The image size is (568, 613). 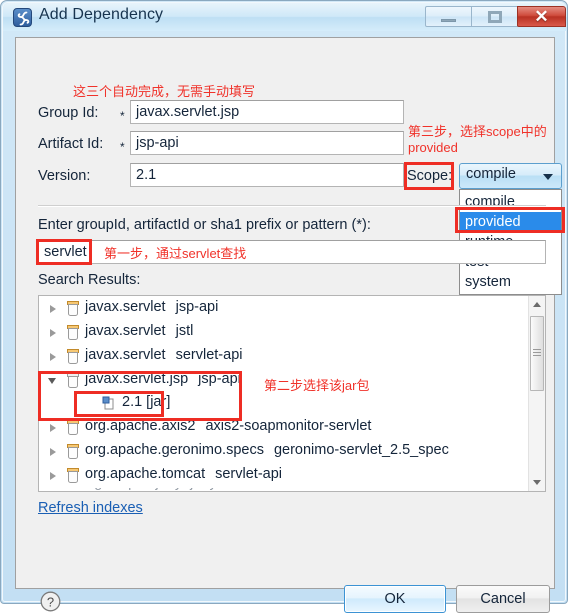 I want to click on group-id-label: Group Id:, so click(x=68, y=113).